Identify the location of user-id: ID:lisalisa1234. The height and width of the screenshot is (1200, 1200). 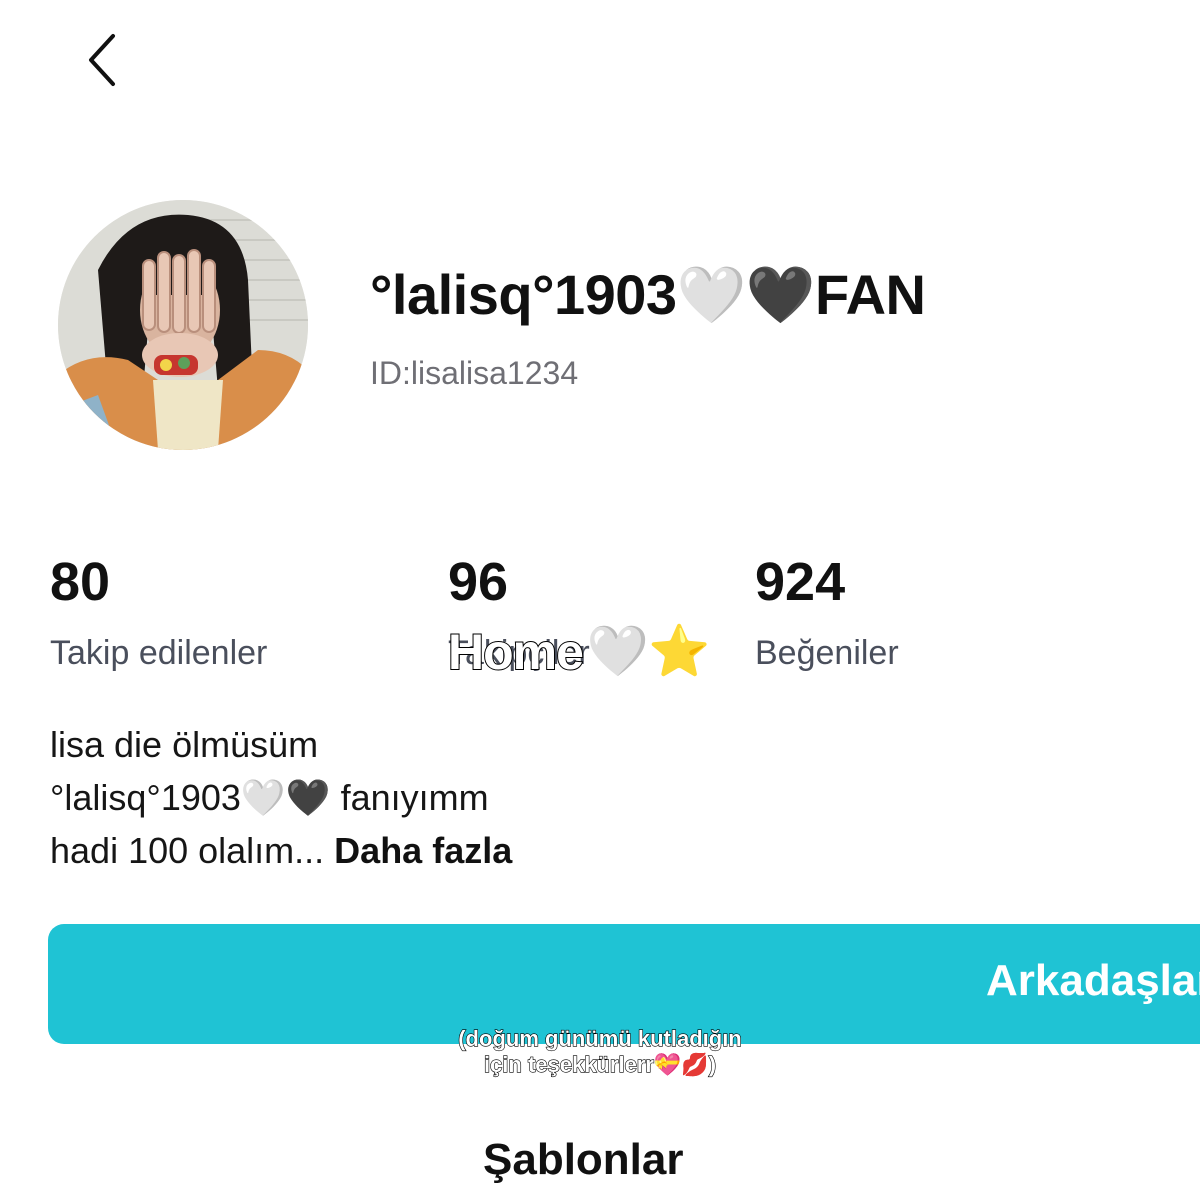
(474, 373).